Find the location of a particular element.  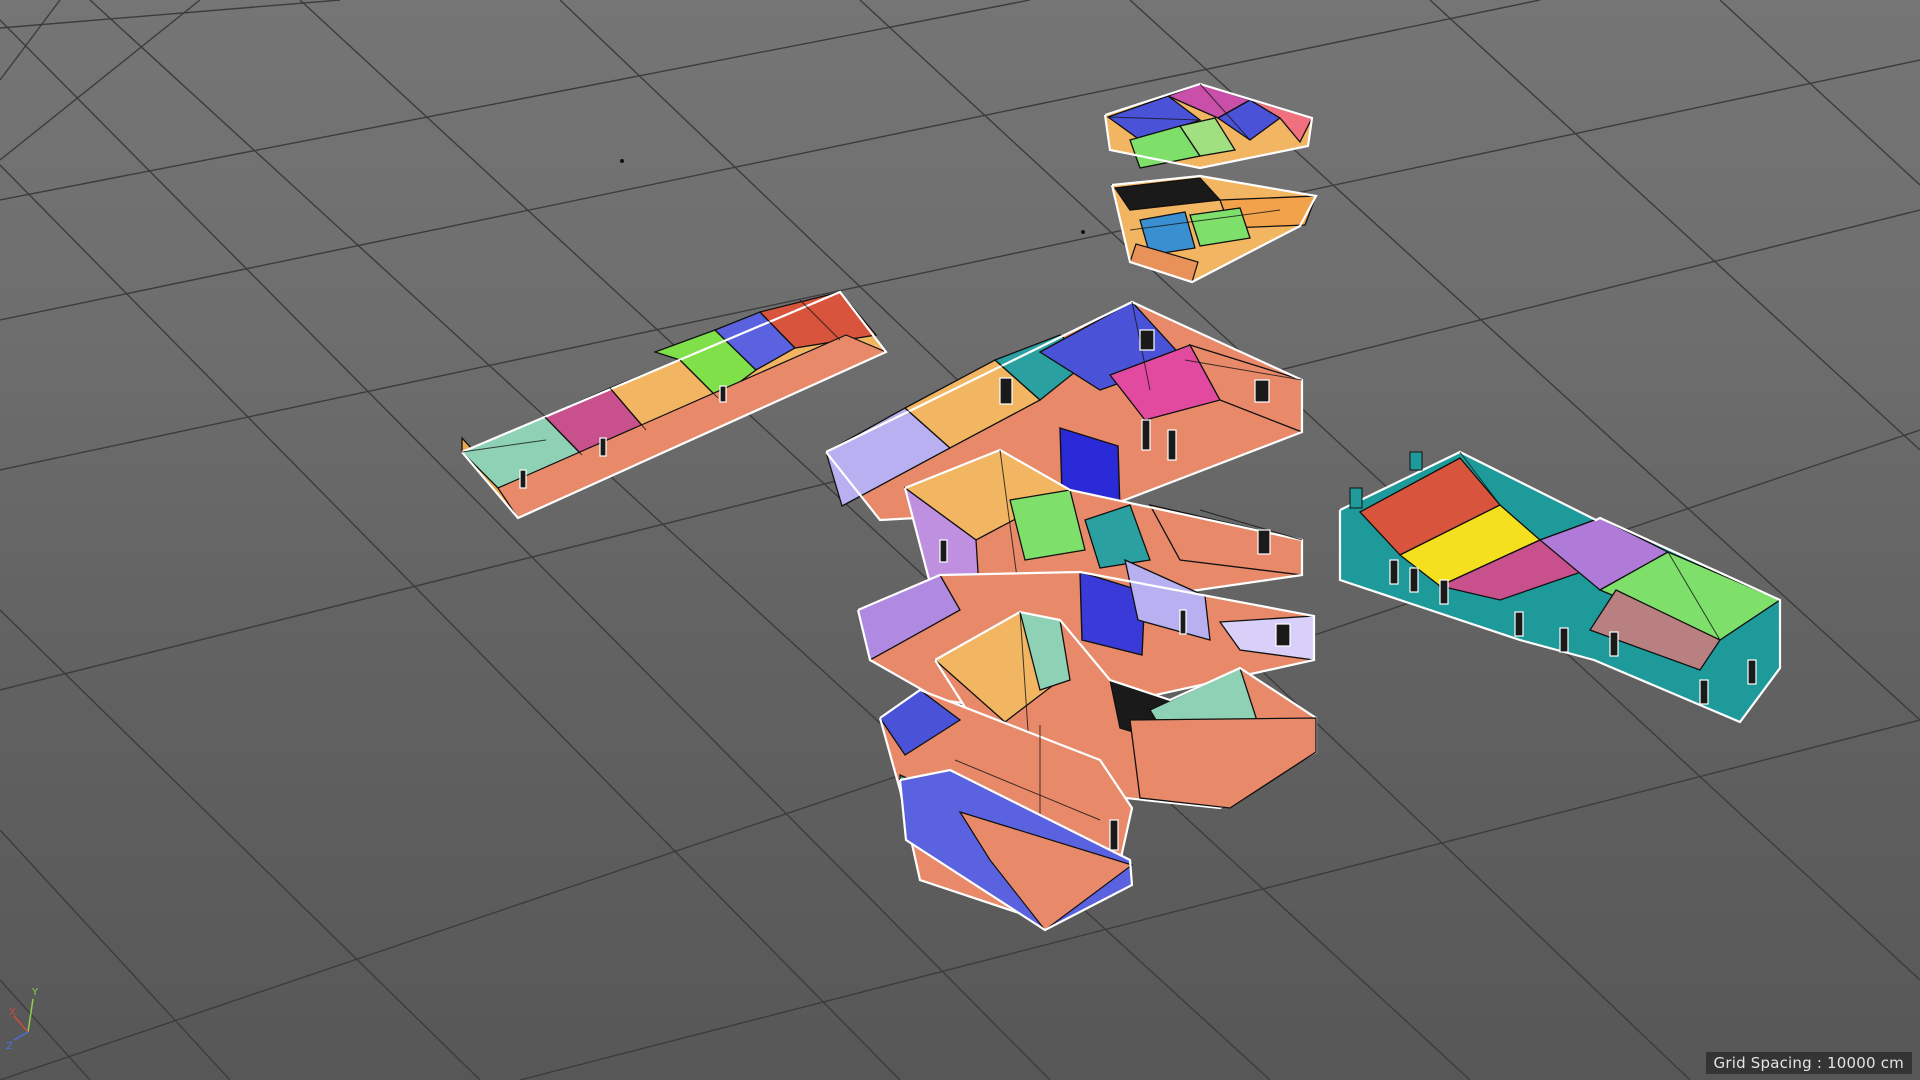

tower-upper-floor is located at coordinates (1208, 126).